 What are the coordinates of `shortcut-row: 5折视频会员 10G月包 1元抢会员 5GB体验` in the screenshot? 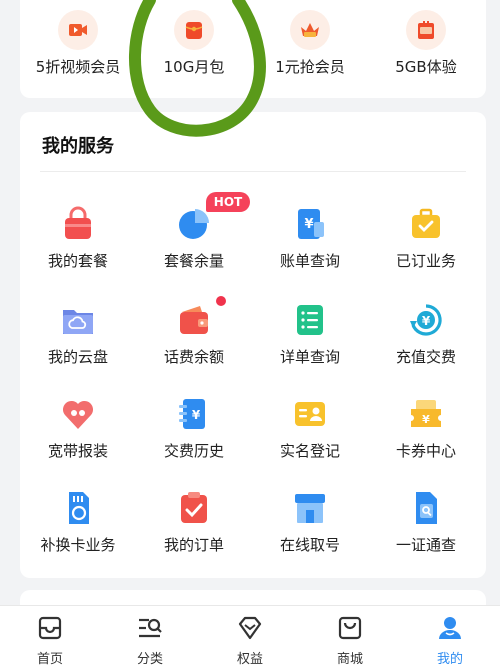 It's located at (253, 49).